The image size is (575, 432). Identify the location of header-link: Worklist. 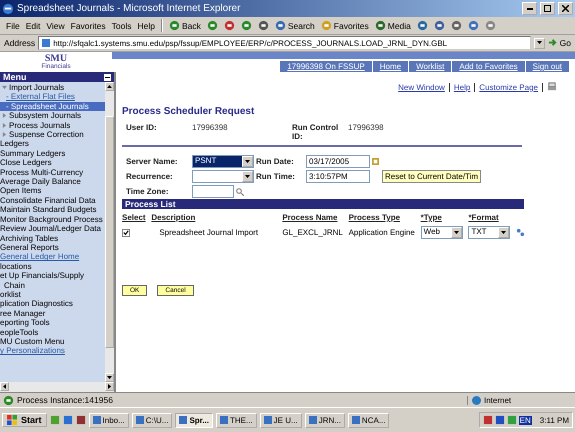
(430, 66).